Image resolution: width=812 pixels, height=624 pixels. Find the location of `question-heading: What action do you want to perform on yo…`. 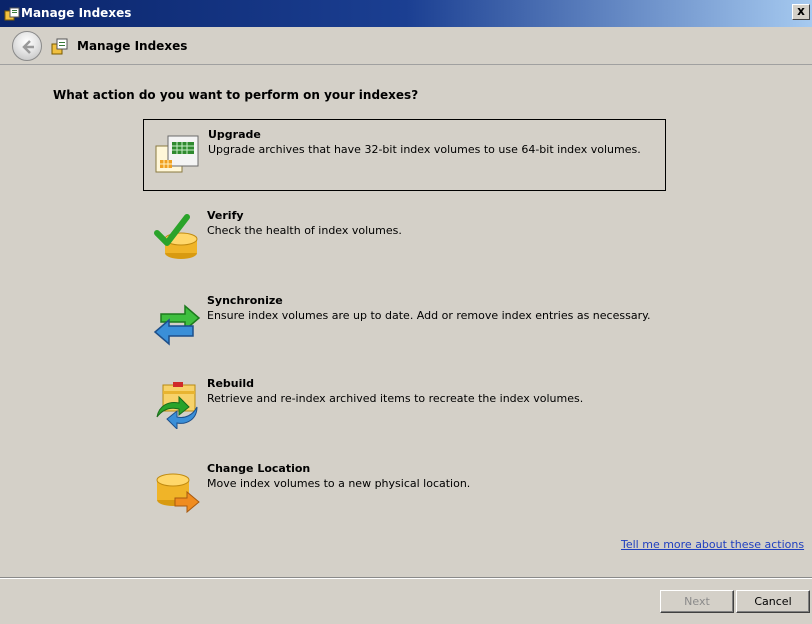

question-heading: What action do you want to perform on yo… is located at coordinates (236, 95).